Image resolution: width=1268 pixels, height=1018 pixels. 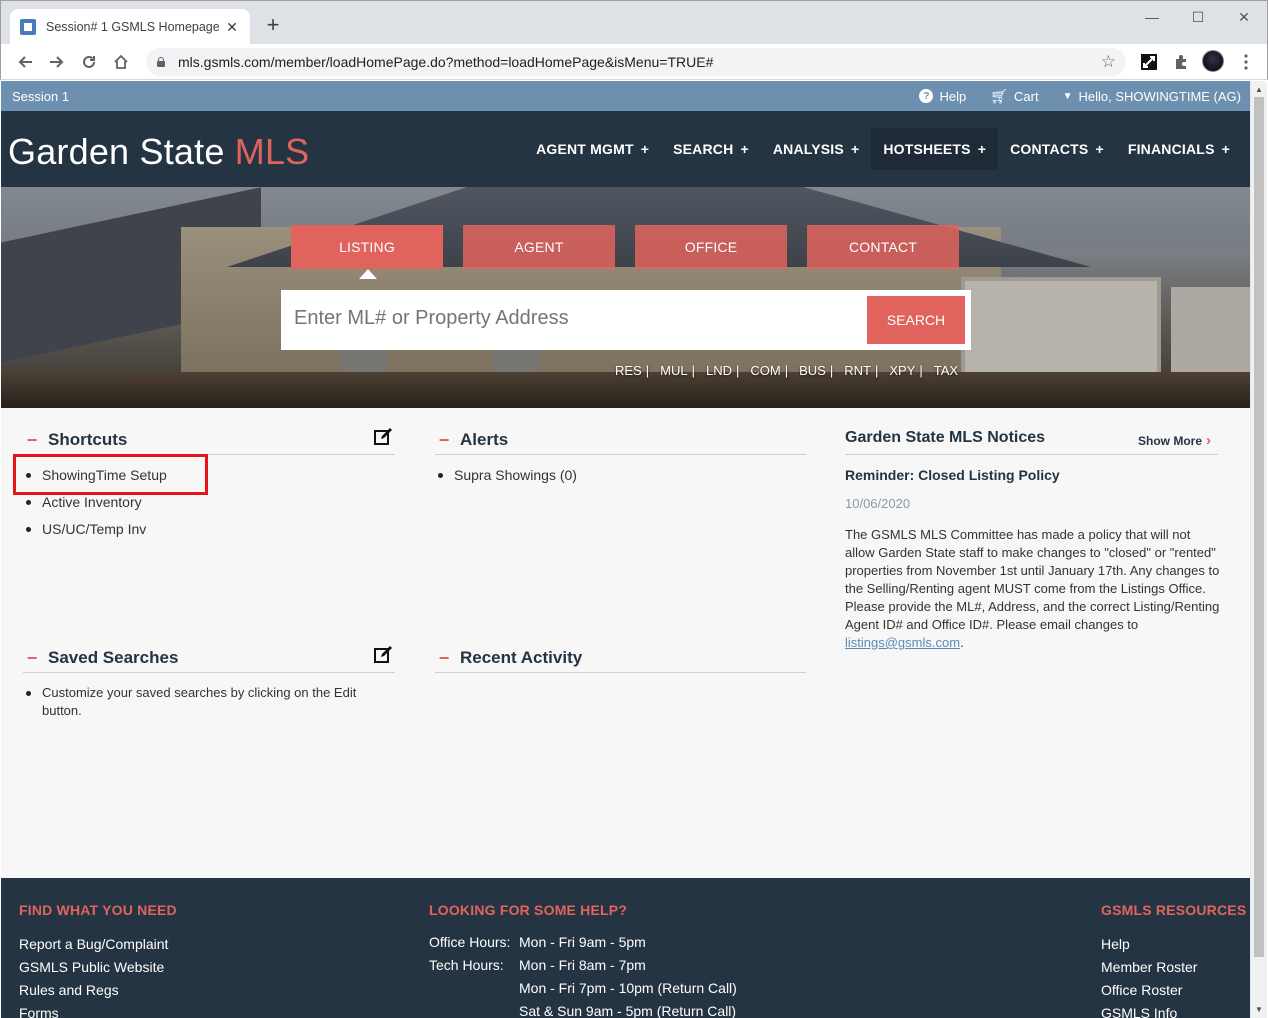 What do you see at coordinates (634, 22) in the screenshot?
I see `browser-tabstrip: Session# 1 GSMLS Homepage ✕ + — ☐ ✕` at bounding box center [634, 22].